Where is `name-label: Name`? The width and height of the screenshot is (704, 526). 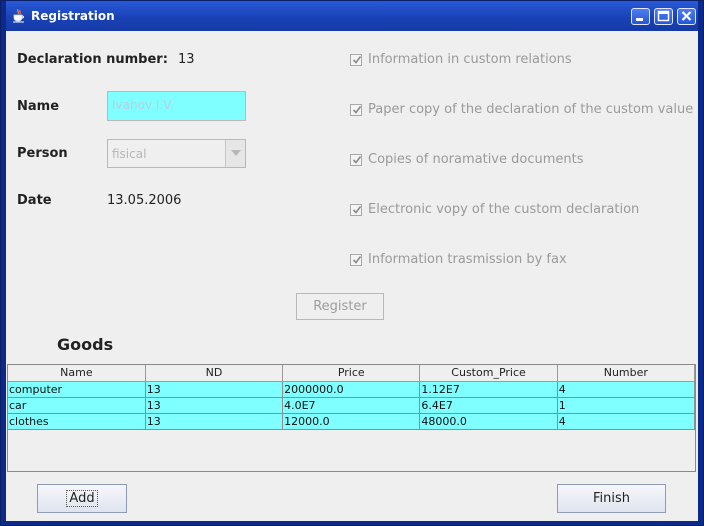
name-label: Name is located at coordinates (38, 106).